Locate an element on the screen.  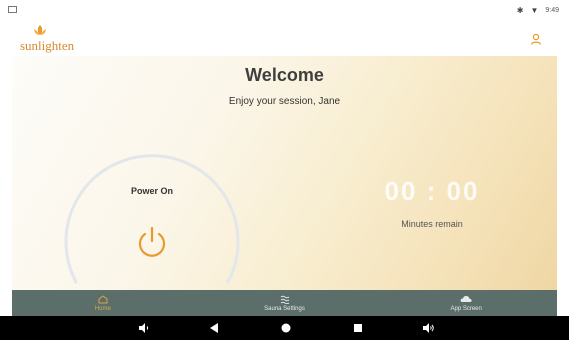
home-circle-icon is located at coordinates (286, 328).